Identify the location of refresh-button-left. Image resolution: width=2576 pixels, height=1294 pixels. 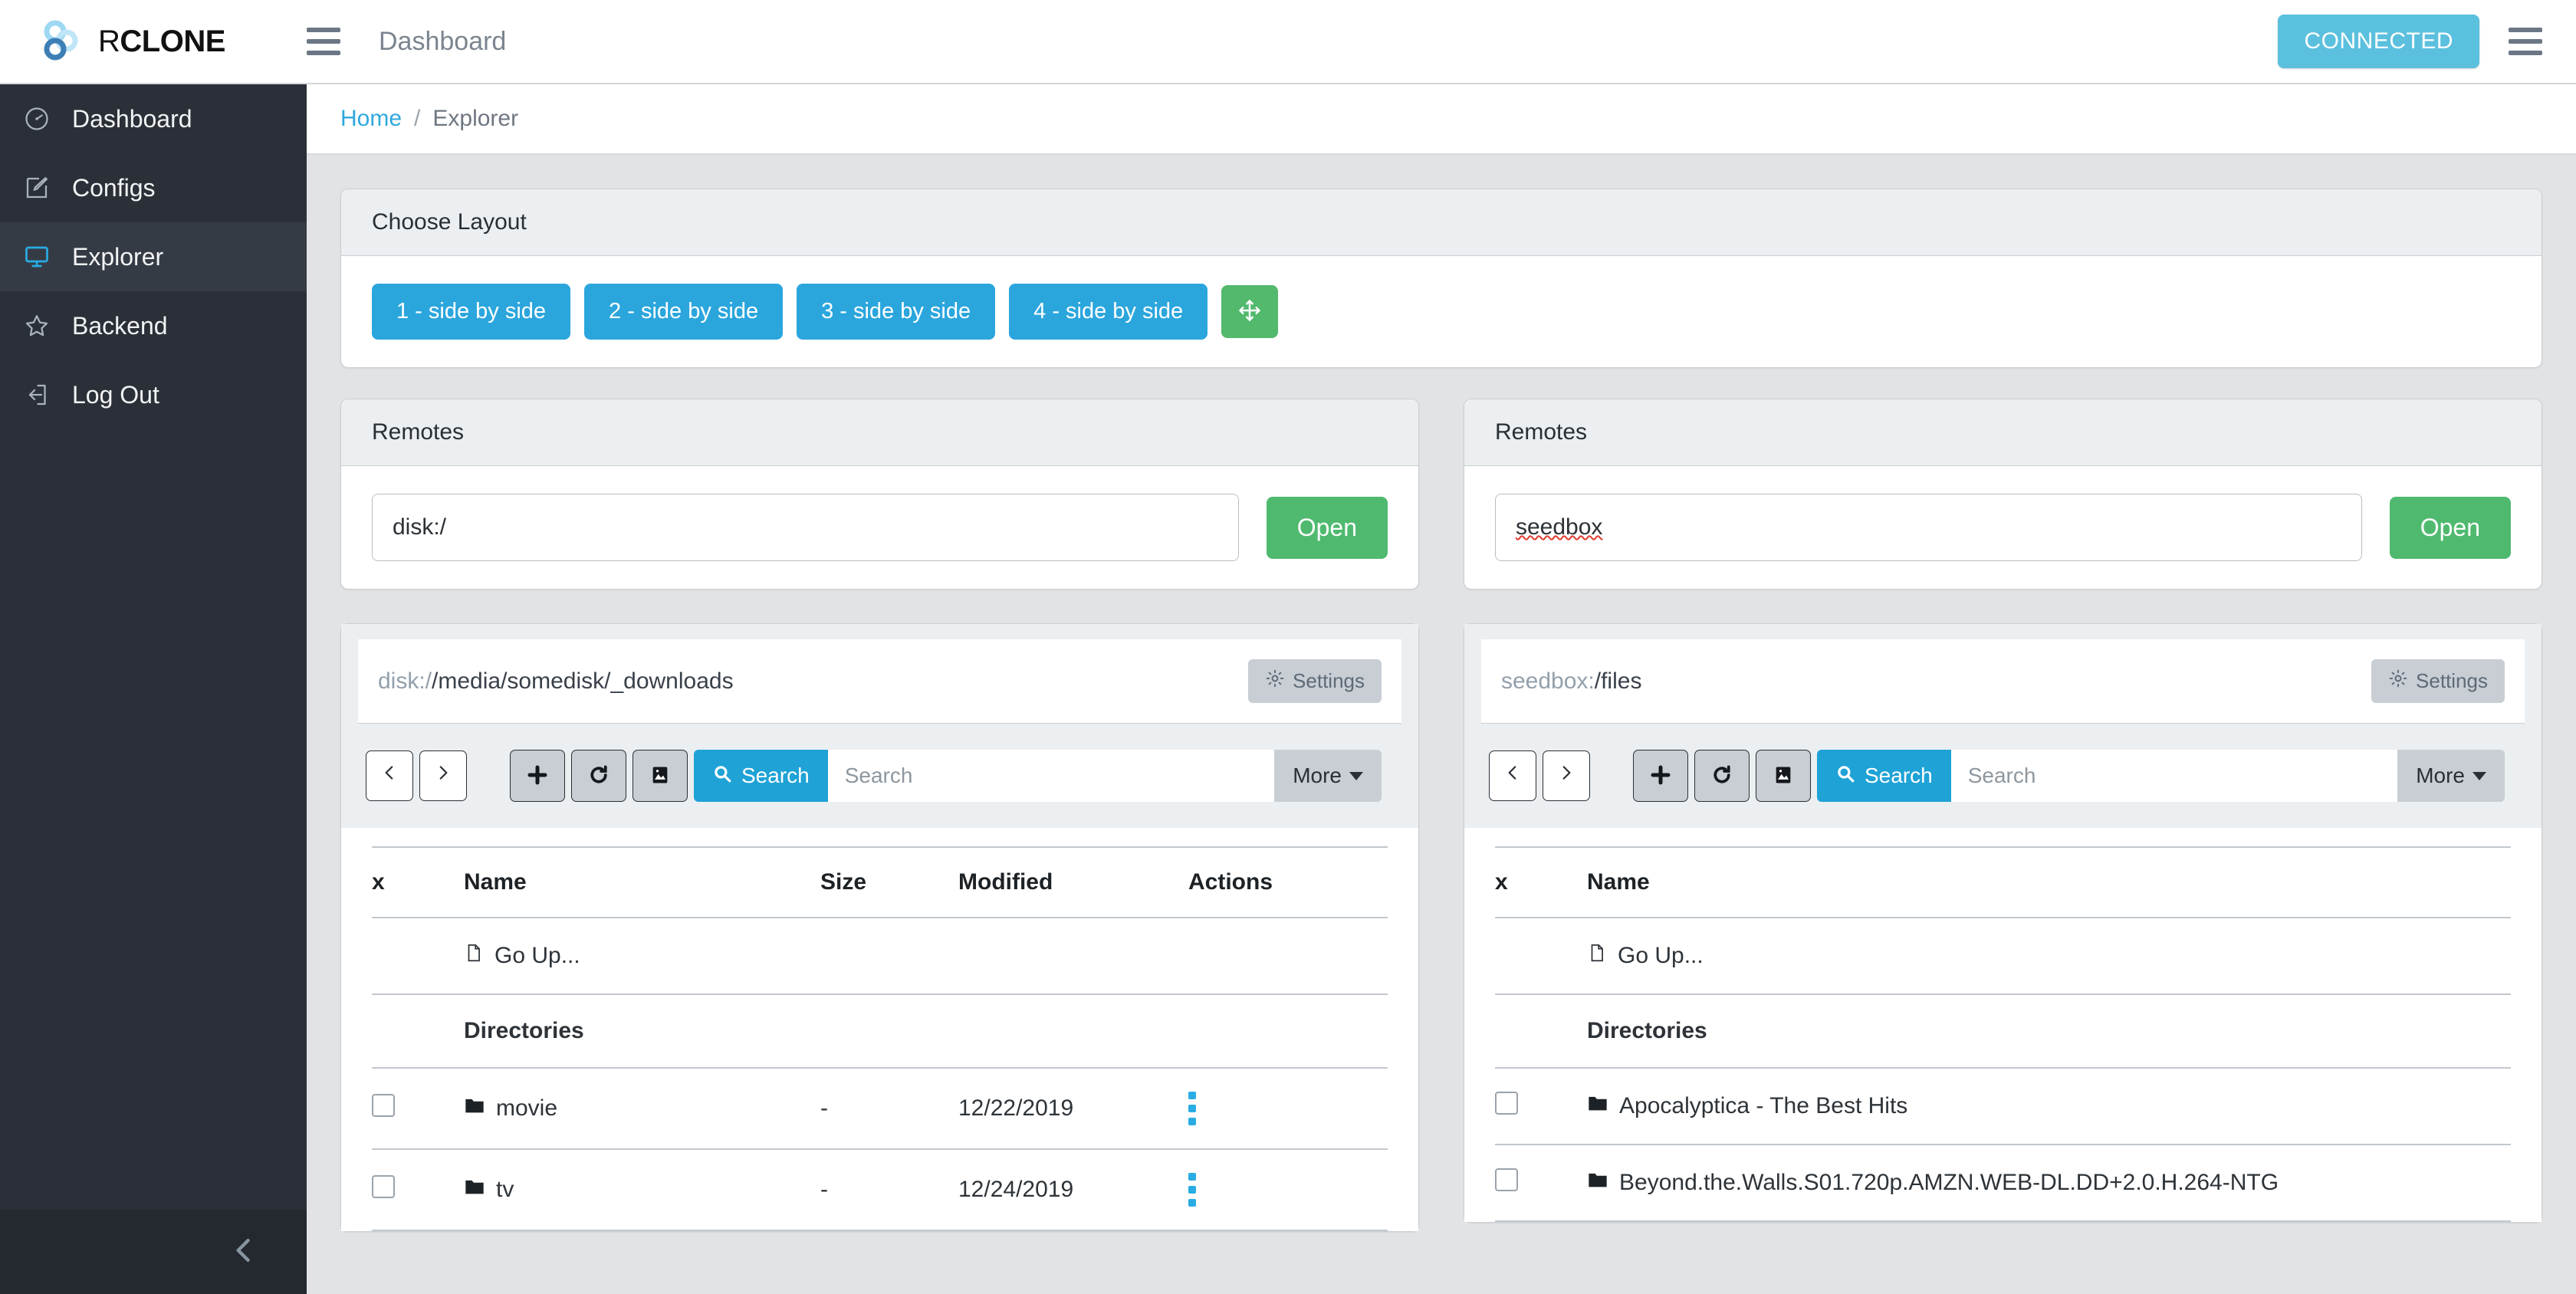
(598, 776).